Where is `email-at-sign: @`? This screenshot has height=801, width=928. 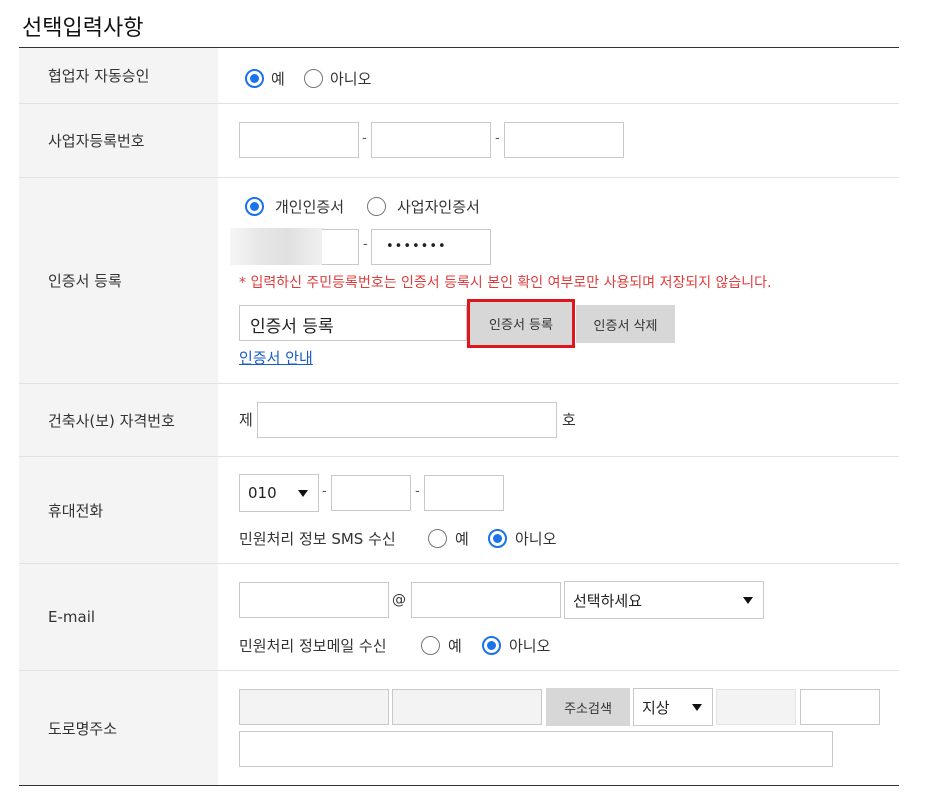 email-at-sign: @ is located at coordinates (399, 600).